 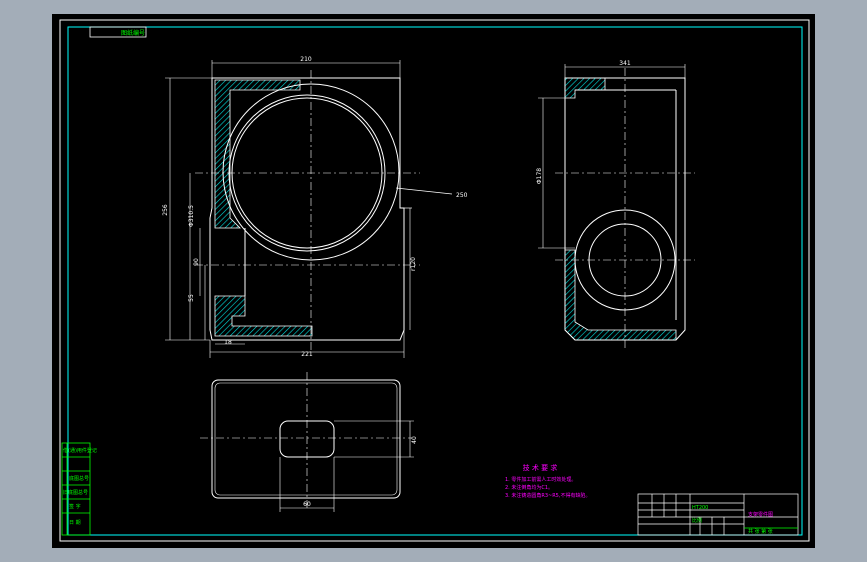 What do you see at coordinates (228, 342) in the screenshot?
I see `dim-bottom-small: 18` at bounding box center [228, 342].